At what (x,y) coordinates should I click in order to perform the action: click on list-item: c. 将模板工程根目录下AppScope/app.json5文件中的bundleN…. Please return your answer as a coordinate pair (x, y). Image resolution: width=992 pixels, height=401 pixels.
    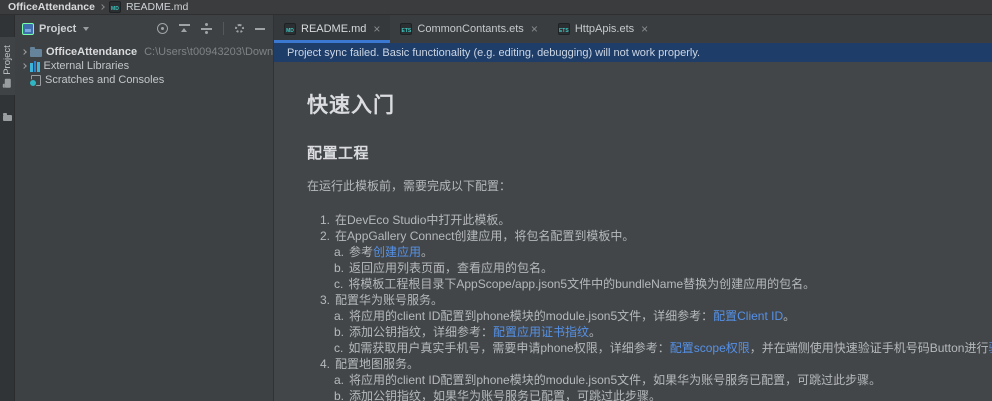
    Looking at the image, I should click on (649, 284).